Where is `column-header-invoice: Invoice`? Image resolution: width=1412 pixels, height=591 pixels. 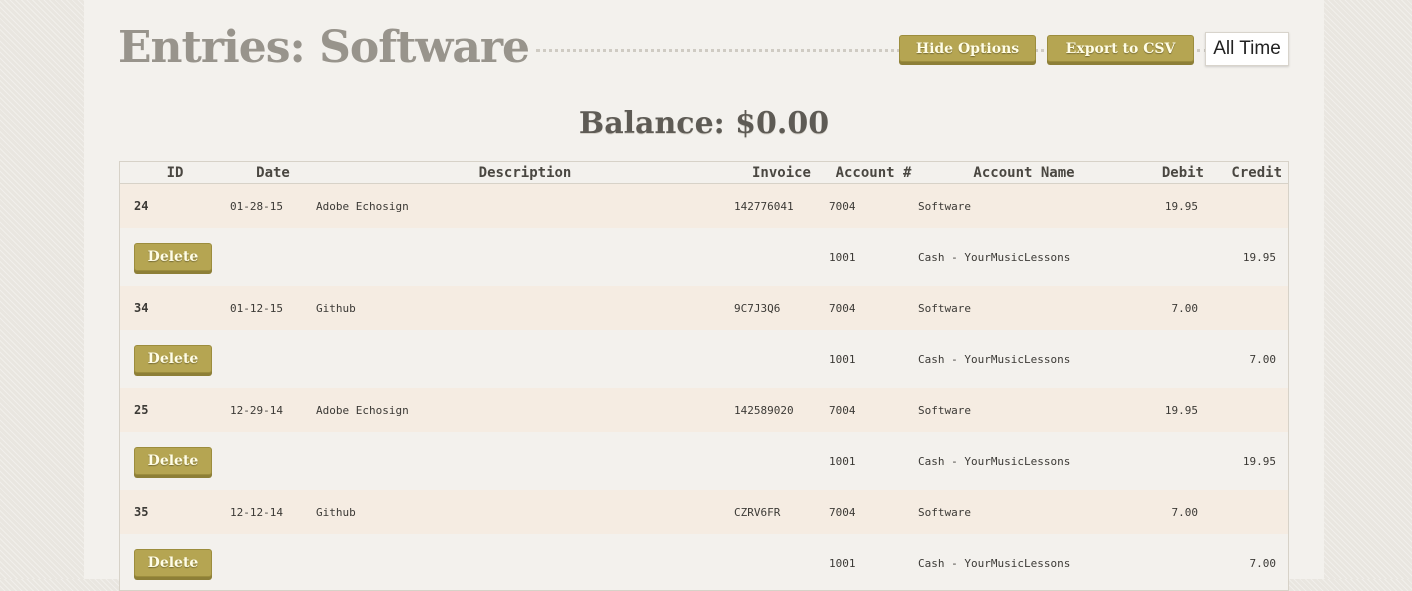
column-header-invoice: Invoice is located at coordinates (781, 173).